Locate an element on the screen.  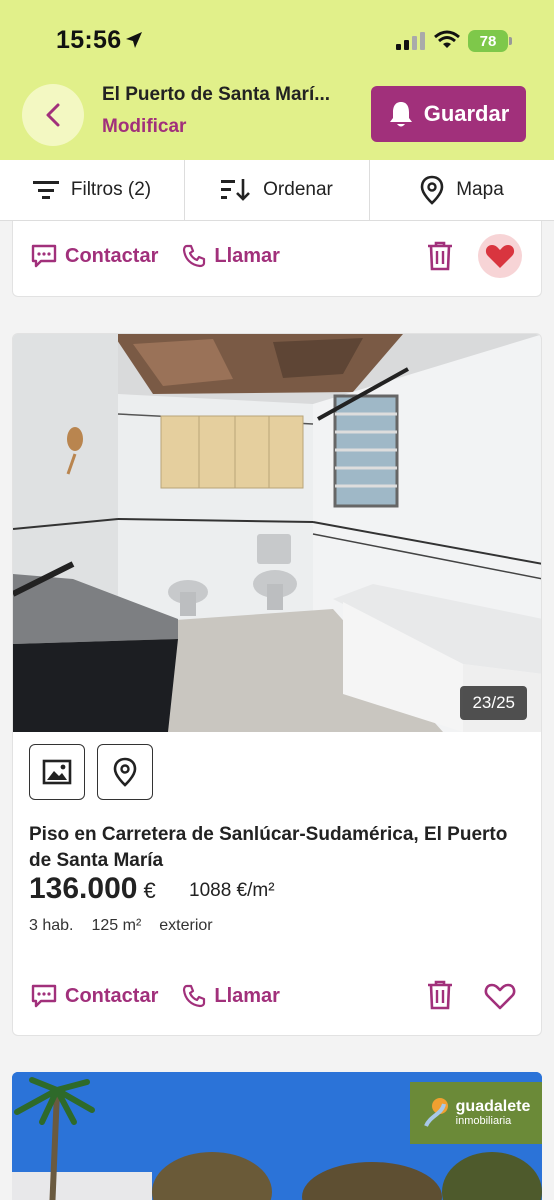
battery-icon: 78 is located at coordinates (490, 41).